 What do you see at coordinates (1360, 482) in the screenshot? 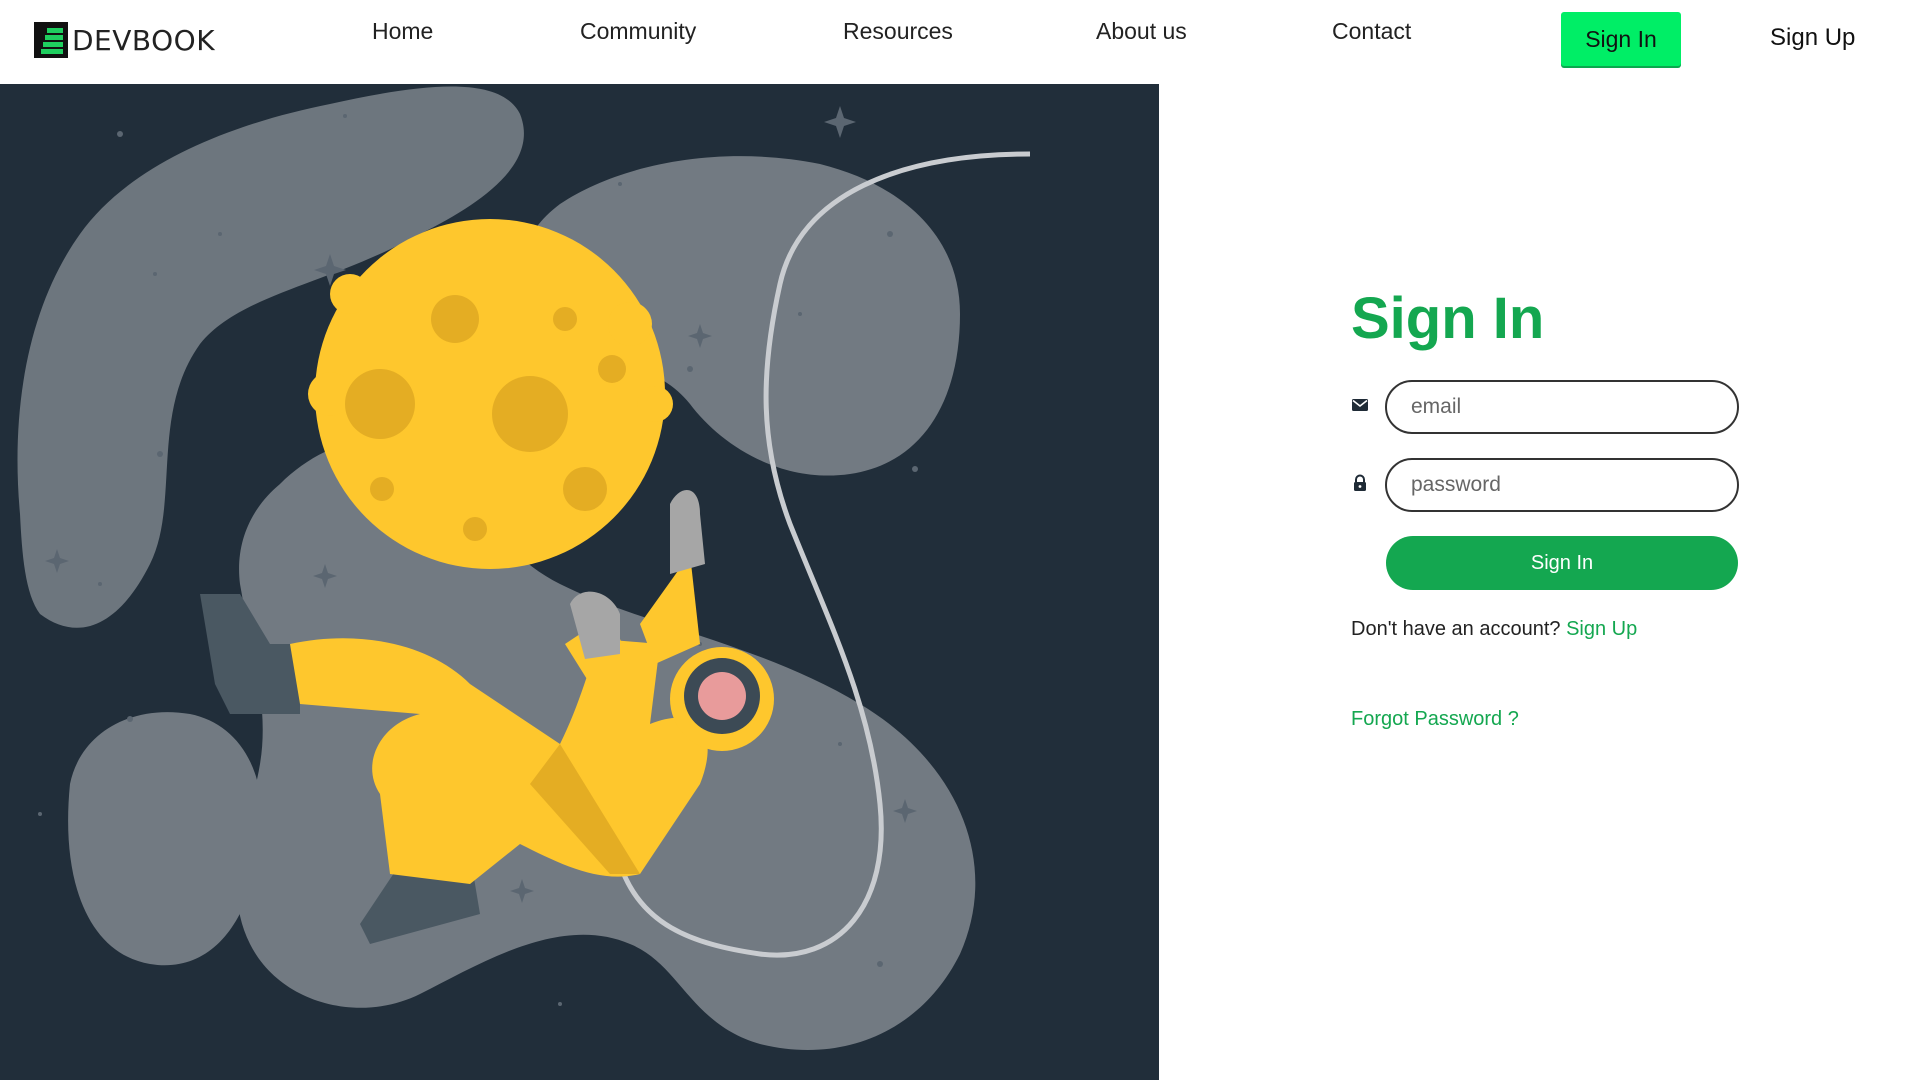
I see `lock-icon` at bounding box center [1360, 482].